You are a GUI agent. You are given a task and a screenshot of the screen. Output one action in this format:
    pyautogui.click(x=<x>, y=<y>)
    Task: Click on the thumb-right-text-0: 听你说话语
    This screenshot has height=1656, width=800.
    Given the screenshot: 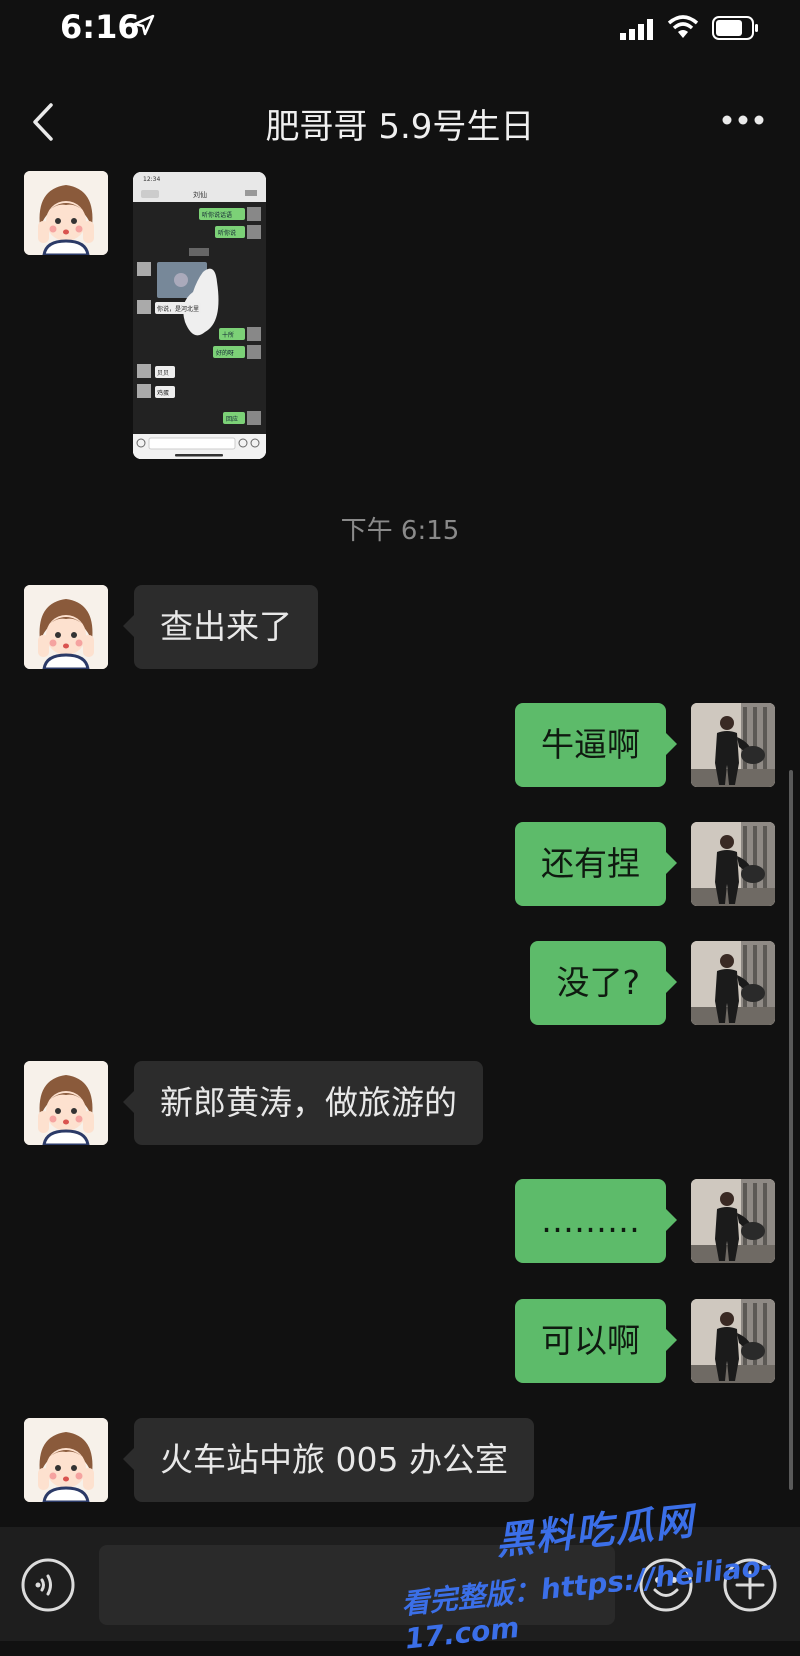 What is the action you would take?
    pyautogui.click(x=217, y=215)
    